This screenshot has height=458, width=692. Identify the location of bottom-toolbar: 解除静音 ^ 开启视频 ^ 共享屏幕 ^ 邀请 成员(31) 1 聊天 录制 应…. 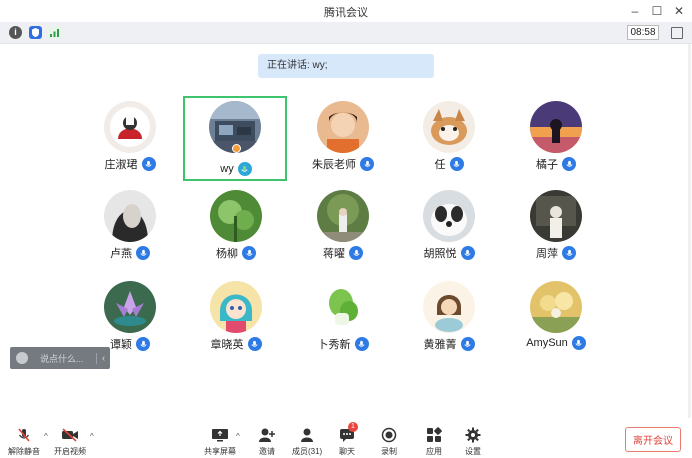
(346, 438).